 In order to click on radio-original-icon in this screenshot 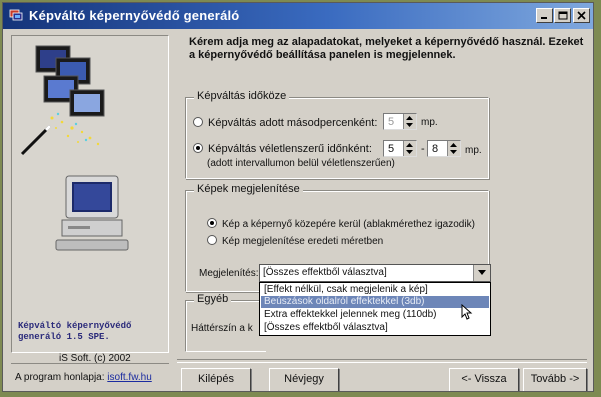, I will do `click(212, 240)`.